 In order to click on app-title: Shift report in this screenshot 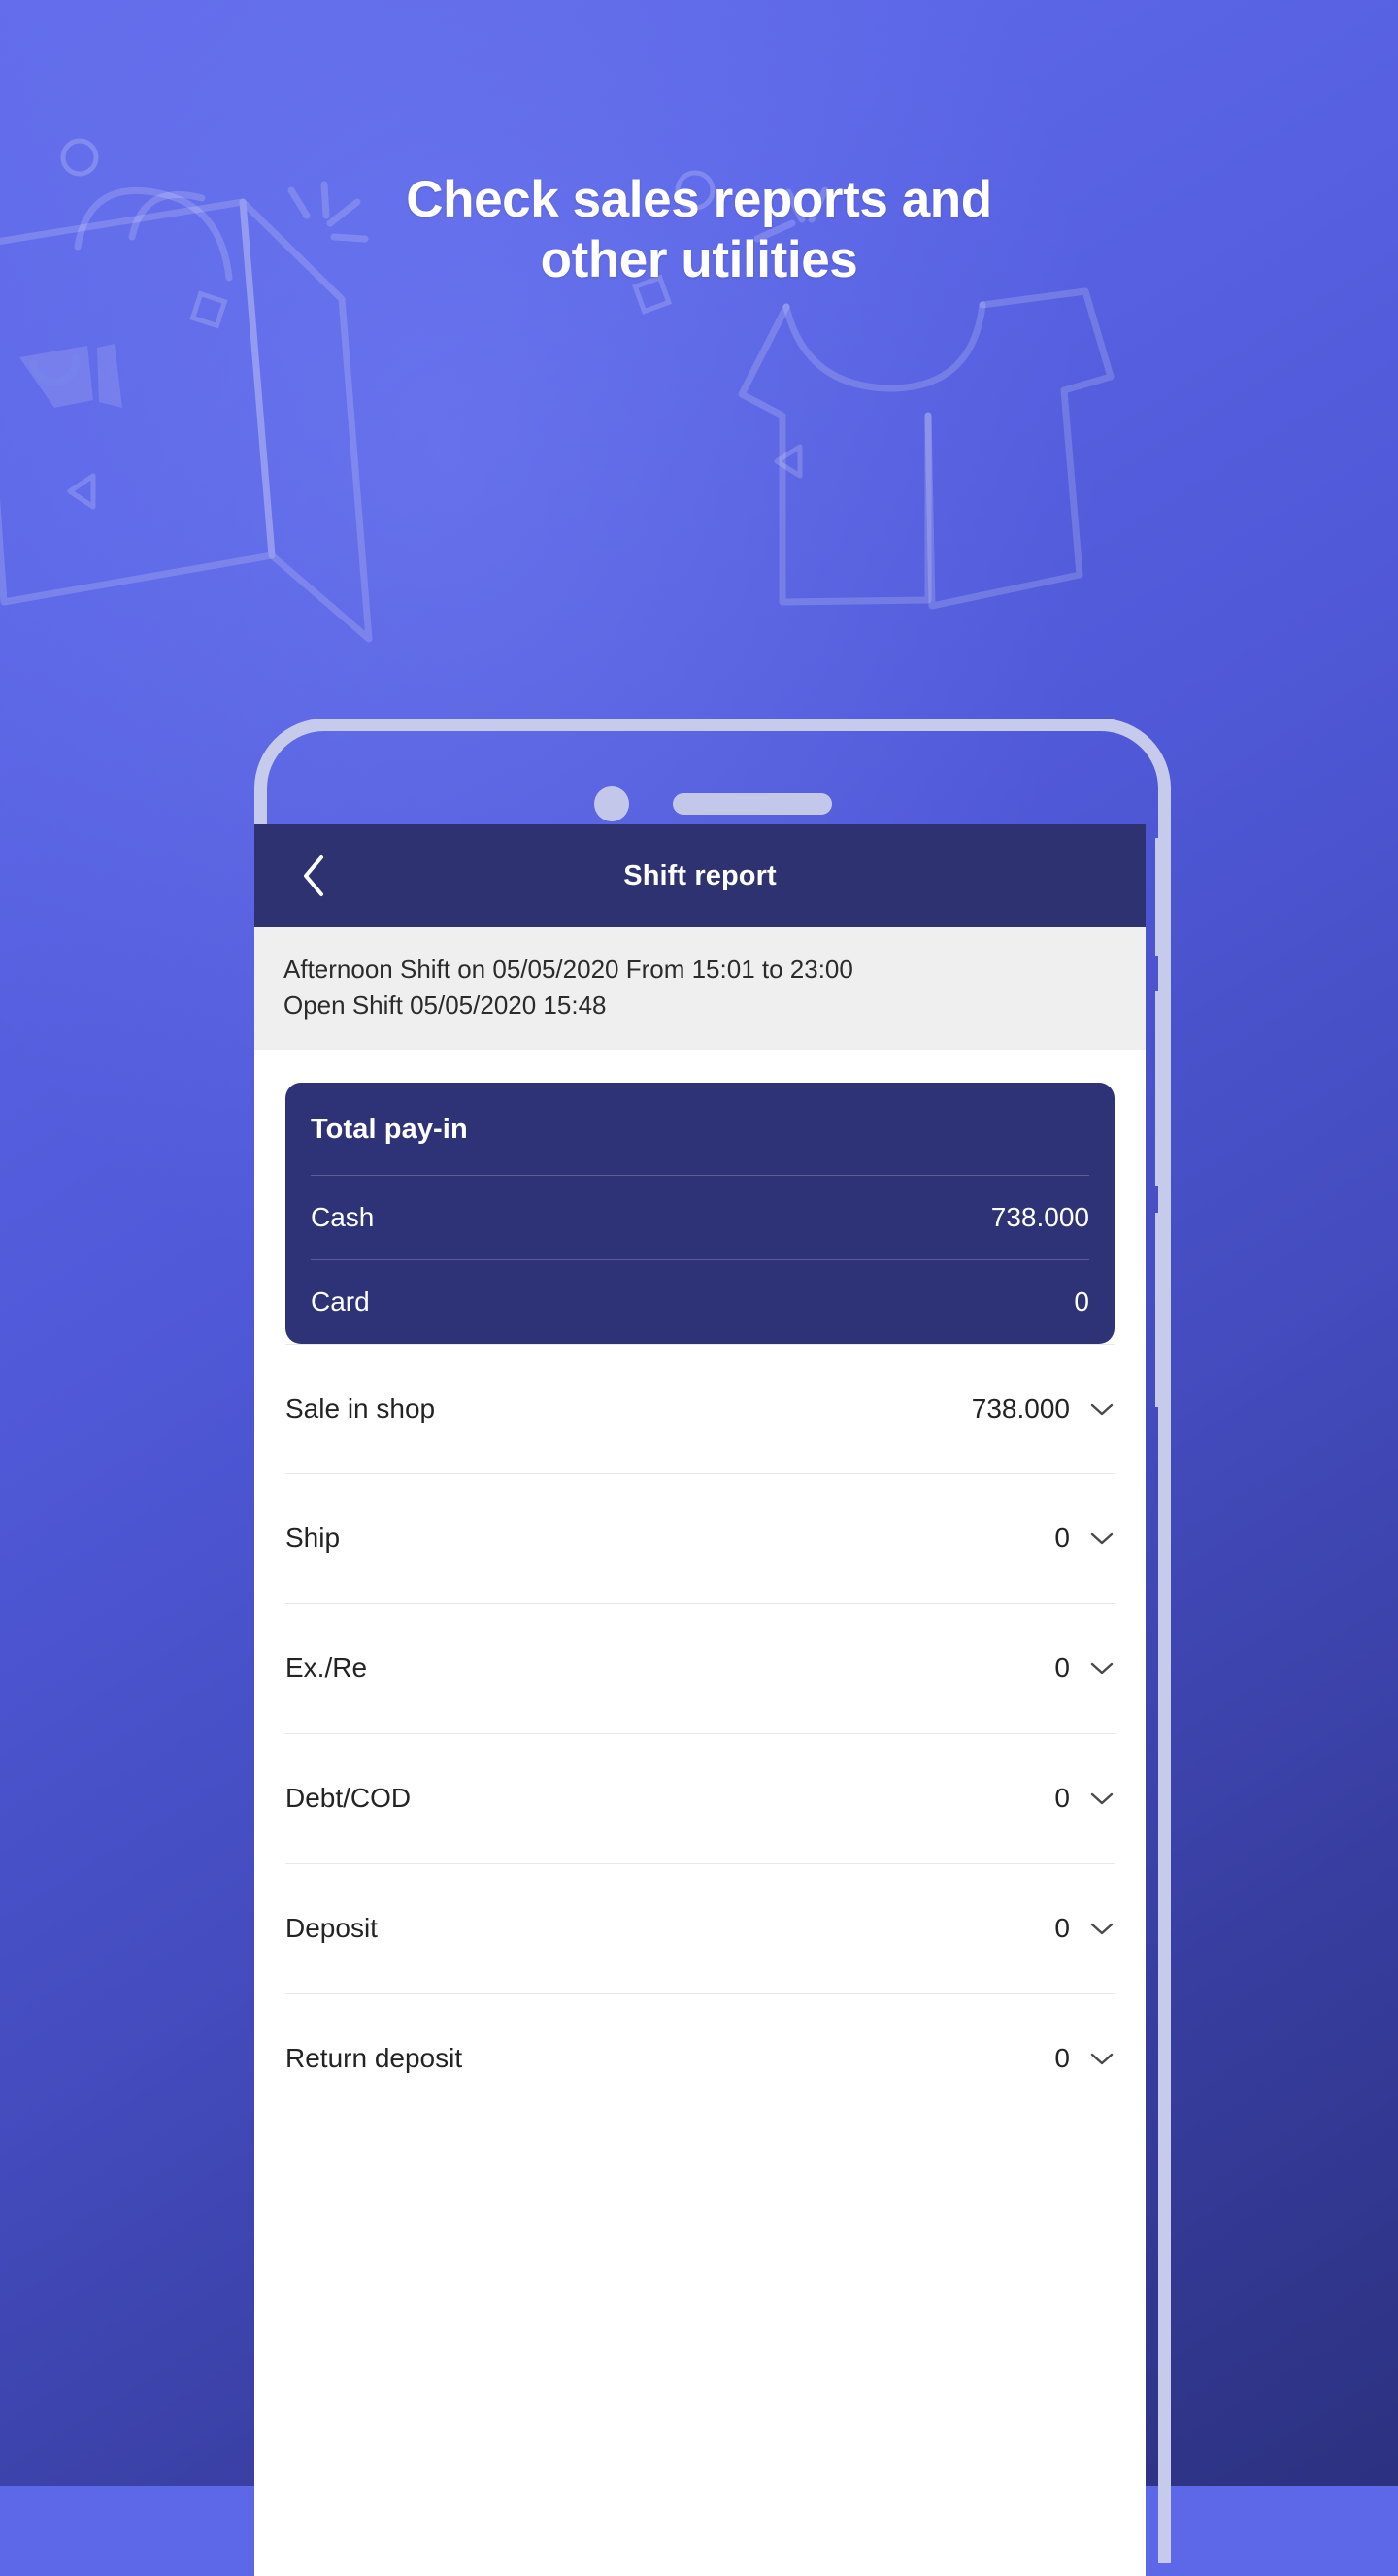, I will do `click(700, 875)`.